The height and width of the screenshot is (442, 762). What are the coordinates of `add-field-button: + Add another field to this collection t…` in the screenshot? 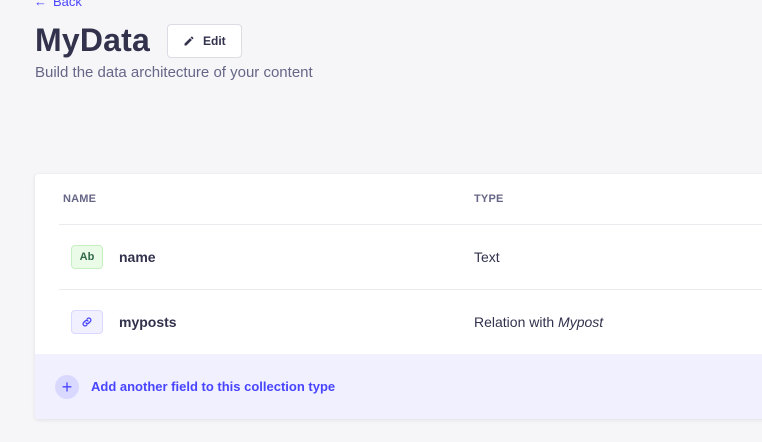 It's located at (398, 386).